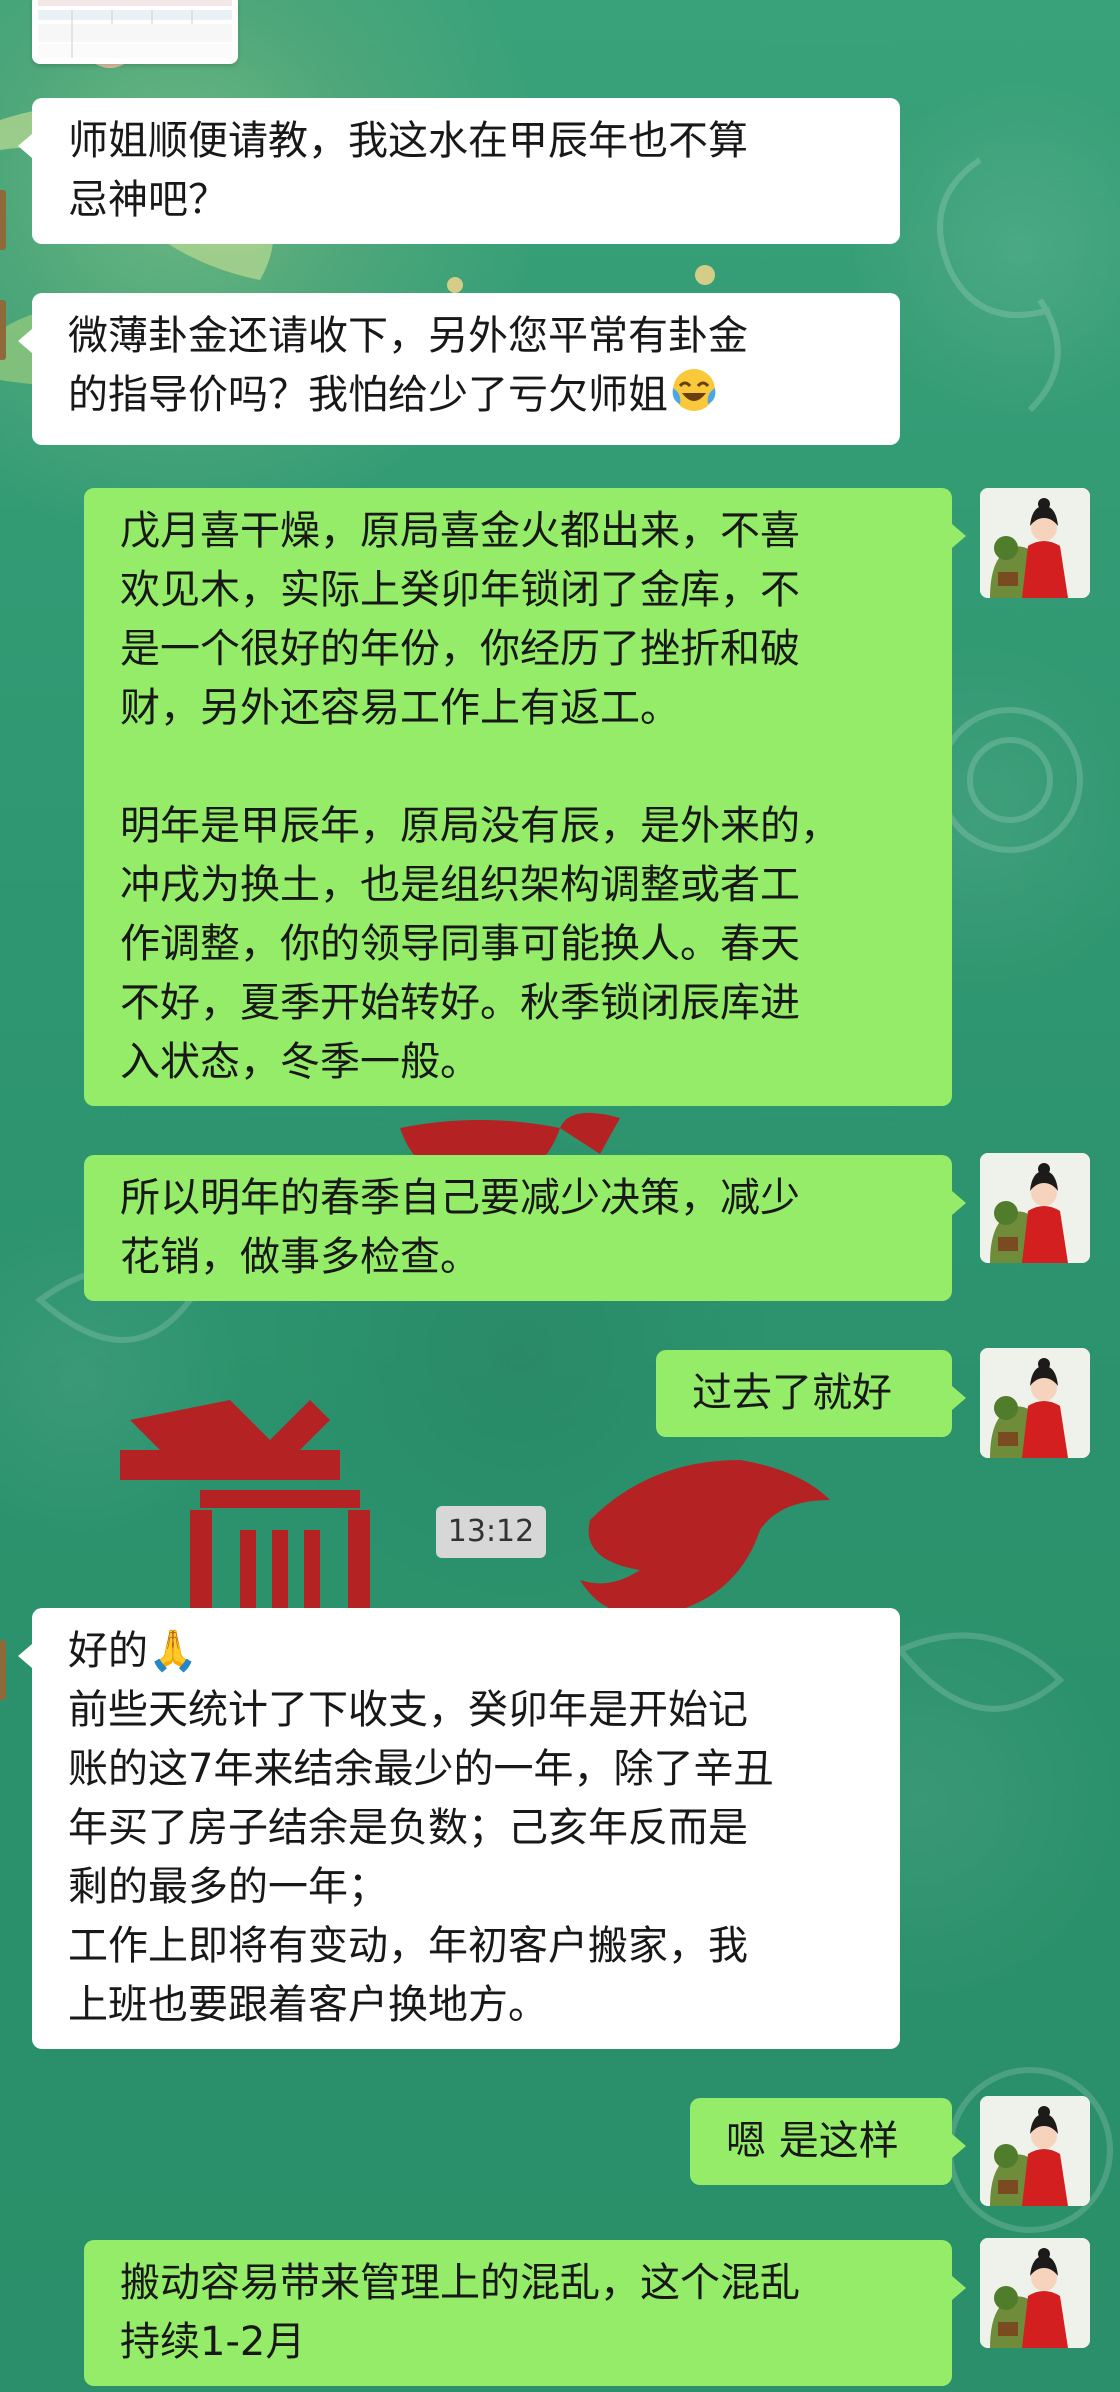 This screenshot has width=1120, height=2392. What do you see at coordinates (228, 1887) in the screenshot?
I see `message-text-line: 剩的最多的一年；` at bounding box center [228, 1887].